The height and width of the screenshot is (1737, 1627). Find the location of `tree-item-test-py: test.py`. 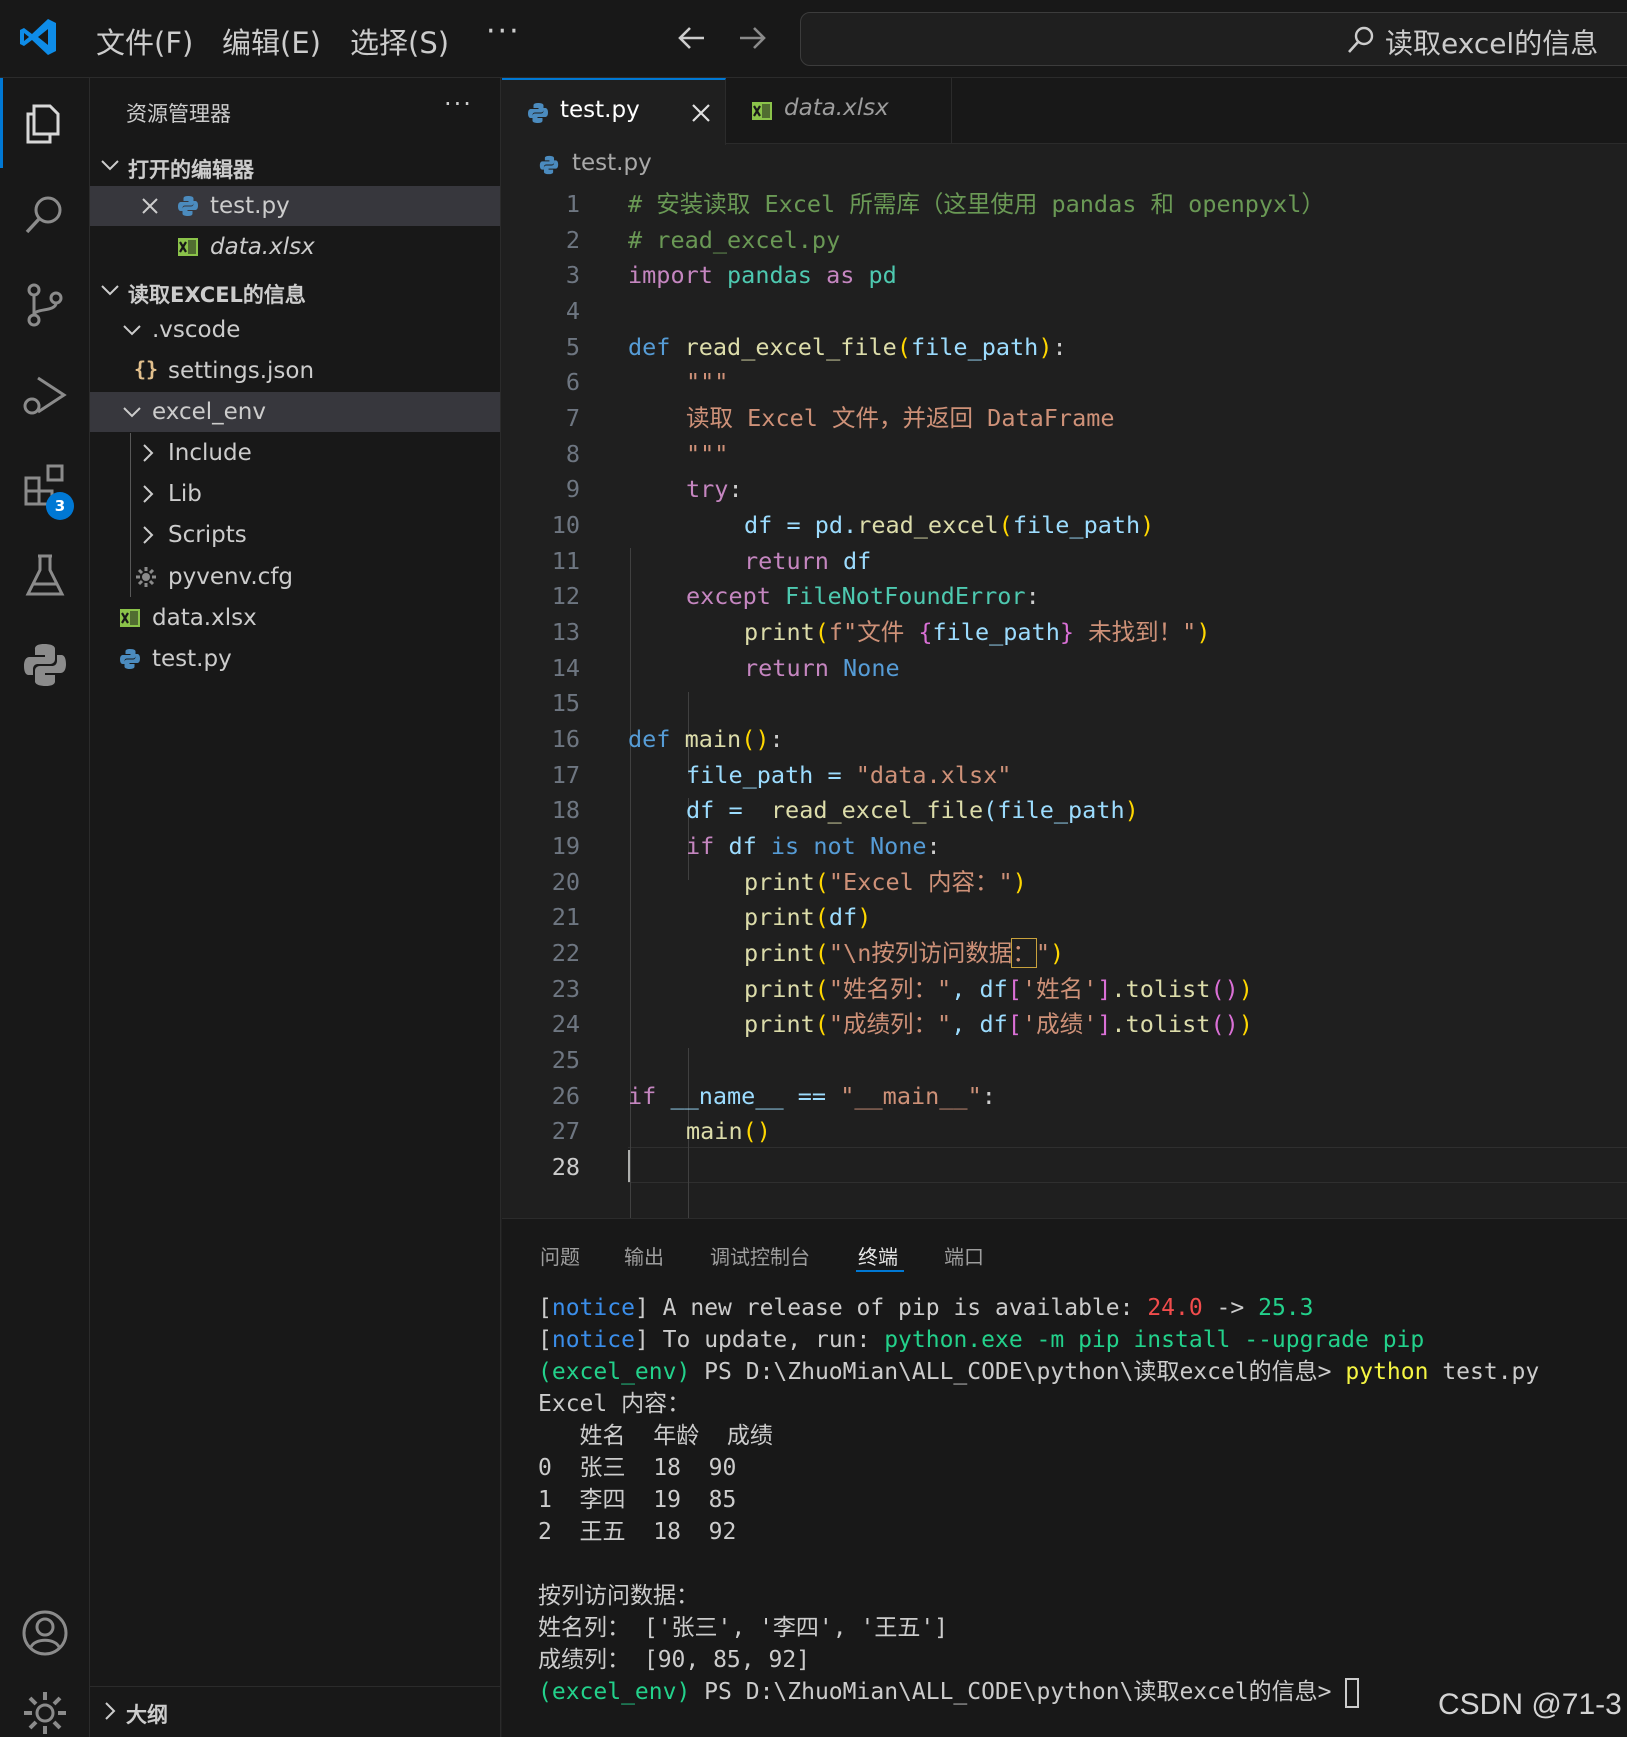

tree-item-test-py: test.py is located at coordinates (295, 659).